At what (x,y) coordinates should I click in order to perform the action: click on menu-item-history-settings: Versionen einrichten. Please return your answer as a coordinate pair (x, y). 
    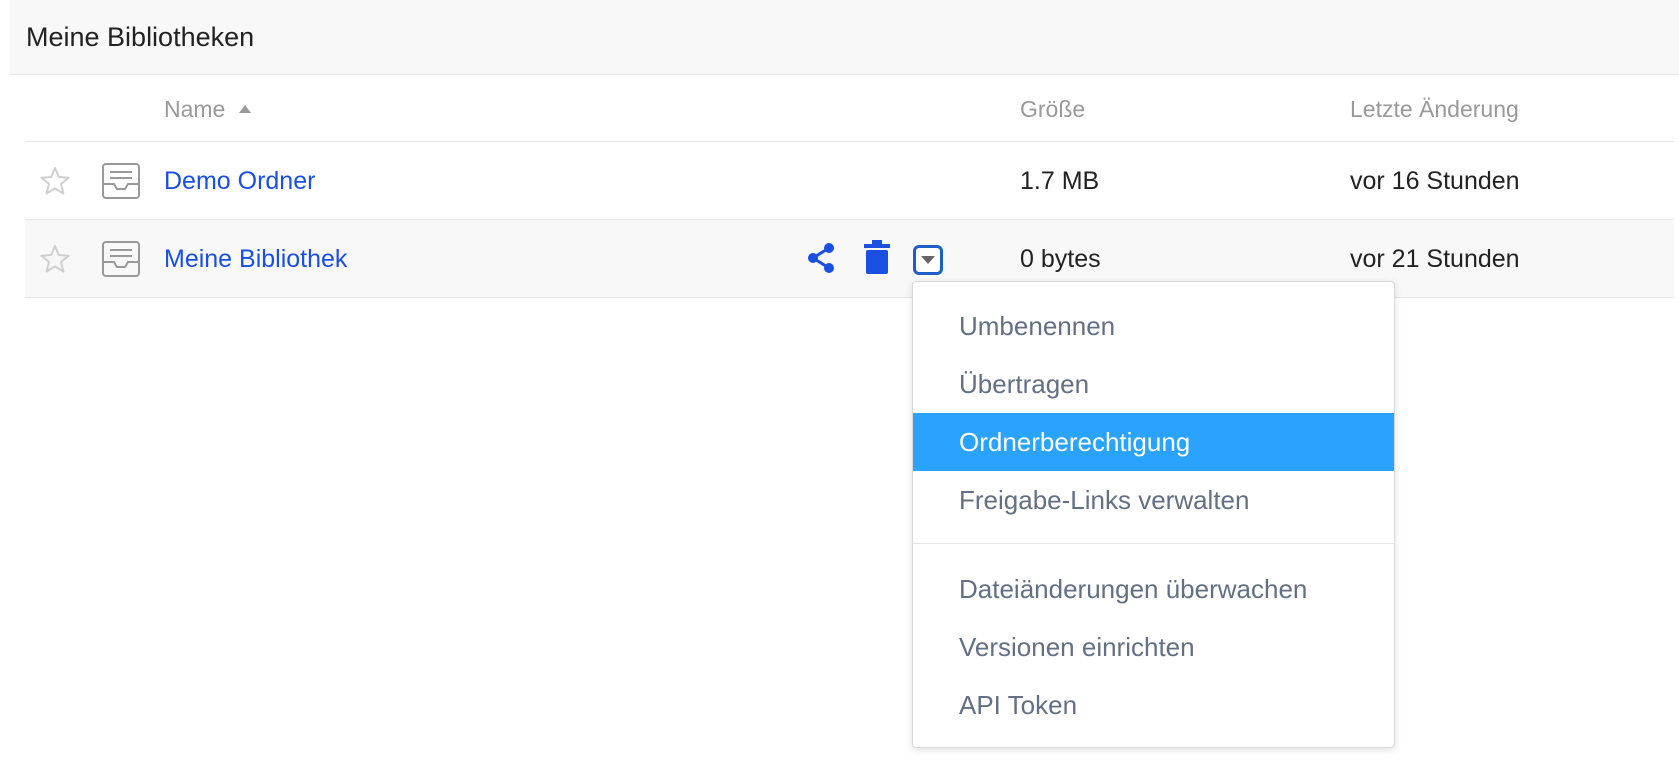
    Looking at the image, I should click on (1153, 647).